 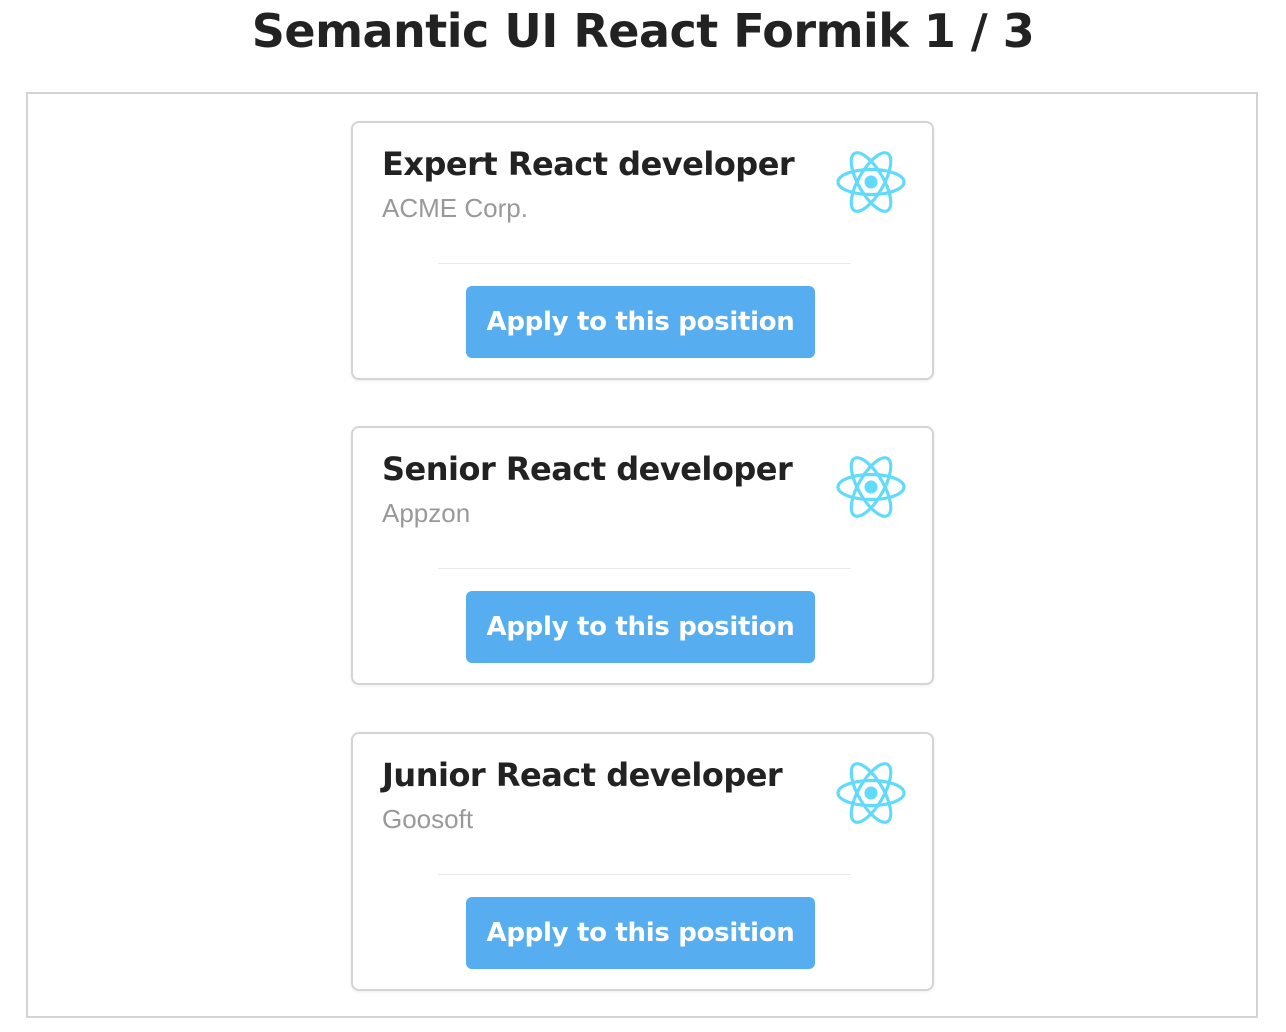 I want to click on page-title: Semantic UI React Formik 1 / 3, so click(x=643, y=31).